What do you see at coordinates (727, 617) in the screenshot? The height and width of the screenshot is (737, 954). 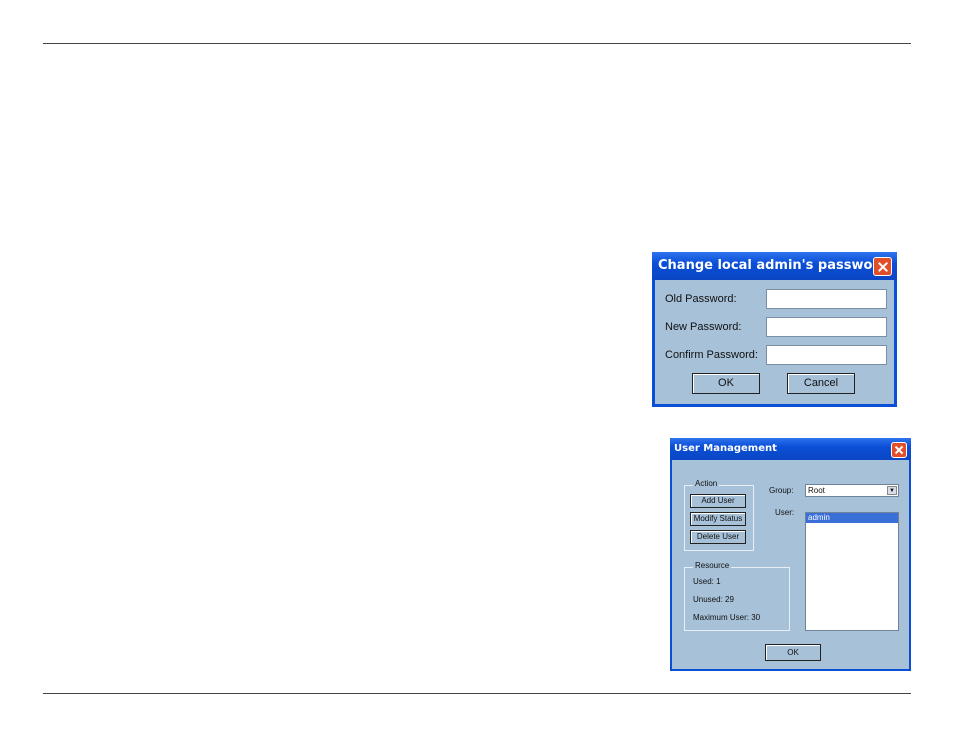 I see `maximum-user-count: Maximum User: 30` at bounding box center [727, 617].